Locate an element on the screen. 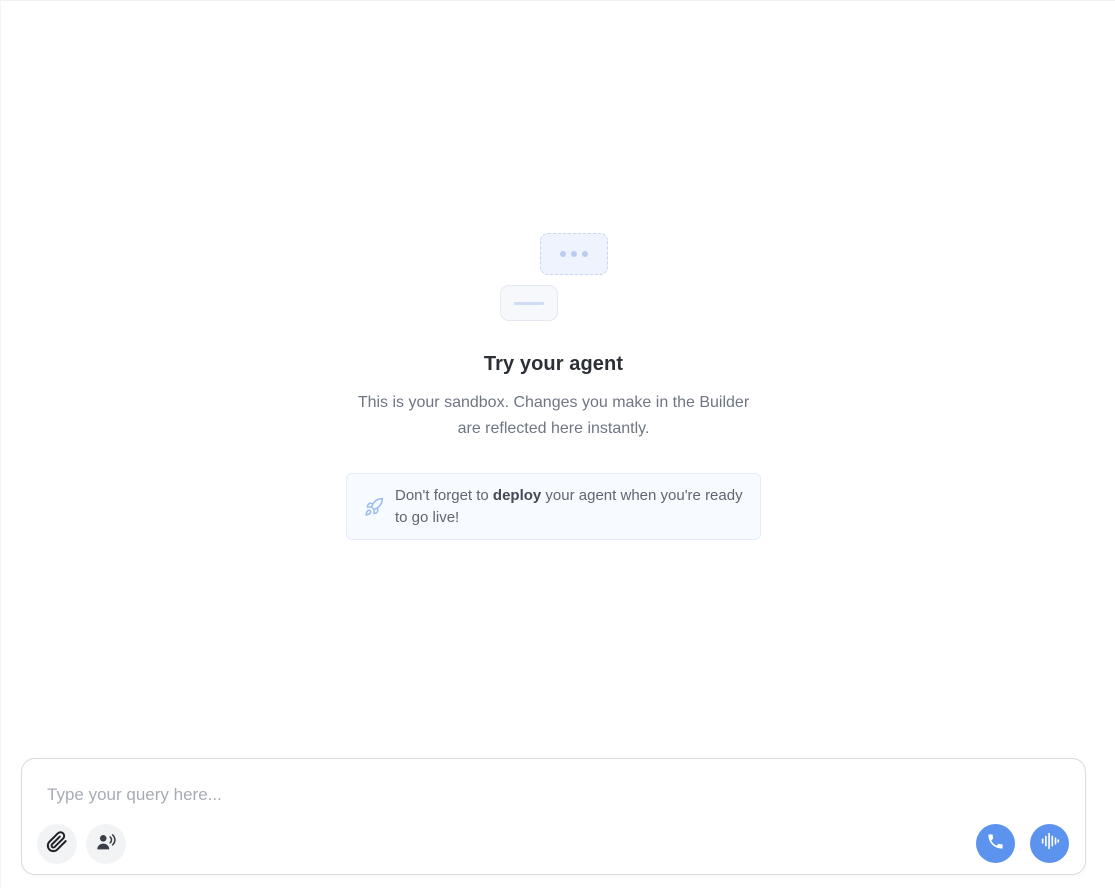  phone-icon is located at coordinates (995, 844).